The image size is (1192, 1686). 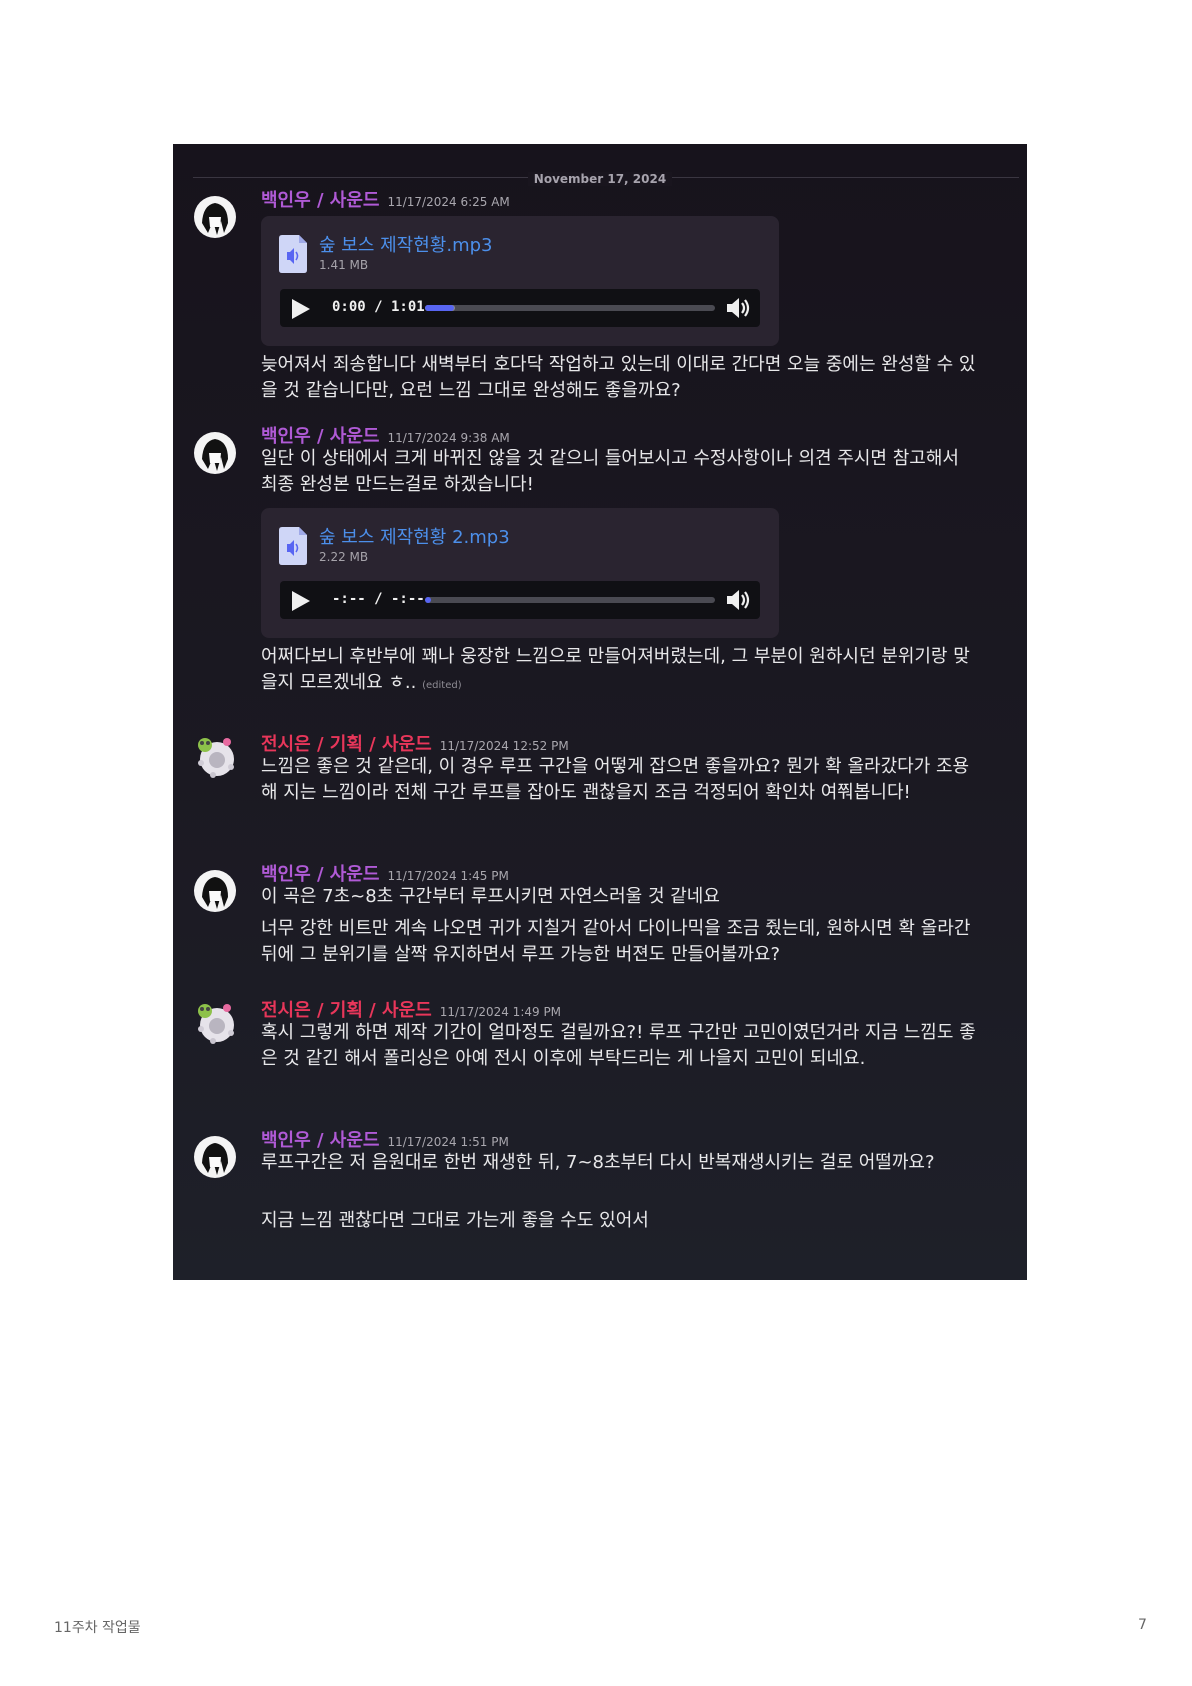 I want to click on message-header: 전시은 / 기획 / 사운드 11/17/2024 12:52 PM, so click(x=415, y=743).